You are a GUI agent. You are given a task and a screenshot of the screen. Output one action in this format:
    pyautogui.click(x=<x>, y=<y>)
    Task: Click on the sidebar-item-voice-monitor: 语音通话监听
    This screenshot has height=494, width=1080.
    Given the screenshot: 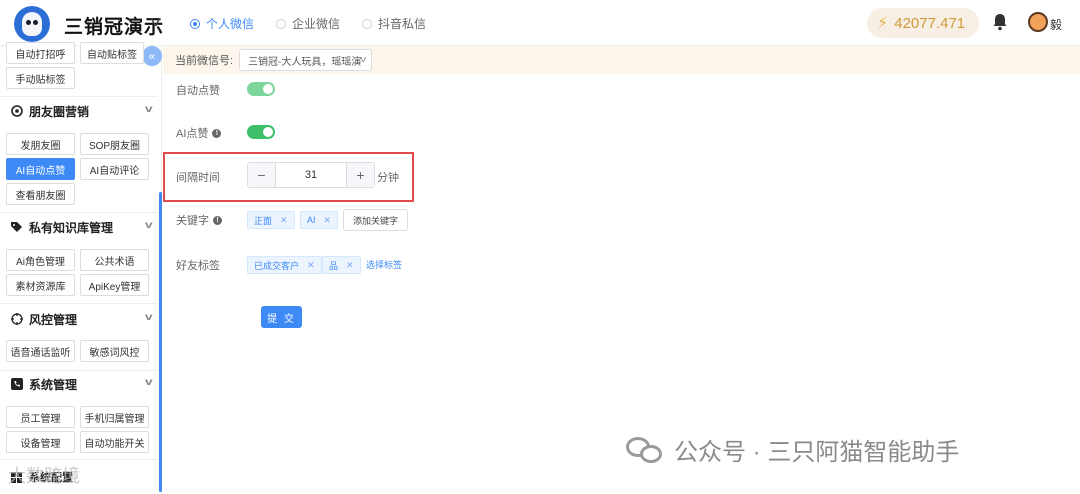 What is the action you would take?
    pyautogui.click(x=40, y=351)
    